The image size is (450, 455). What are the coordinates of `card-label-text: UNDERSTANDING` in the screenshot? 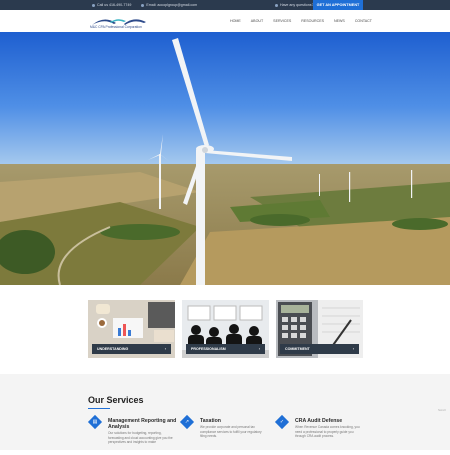 It's located at (113, 349).